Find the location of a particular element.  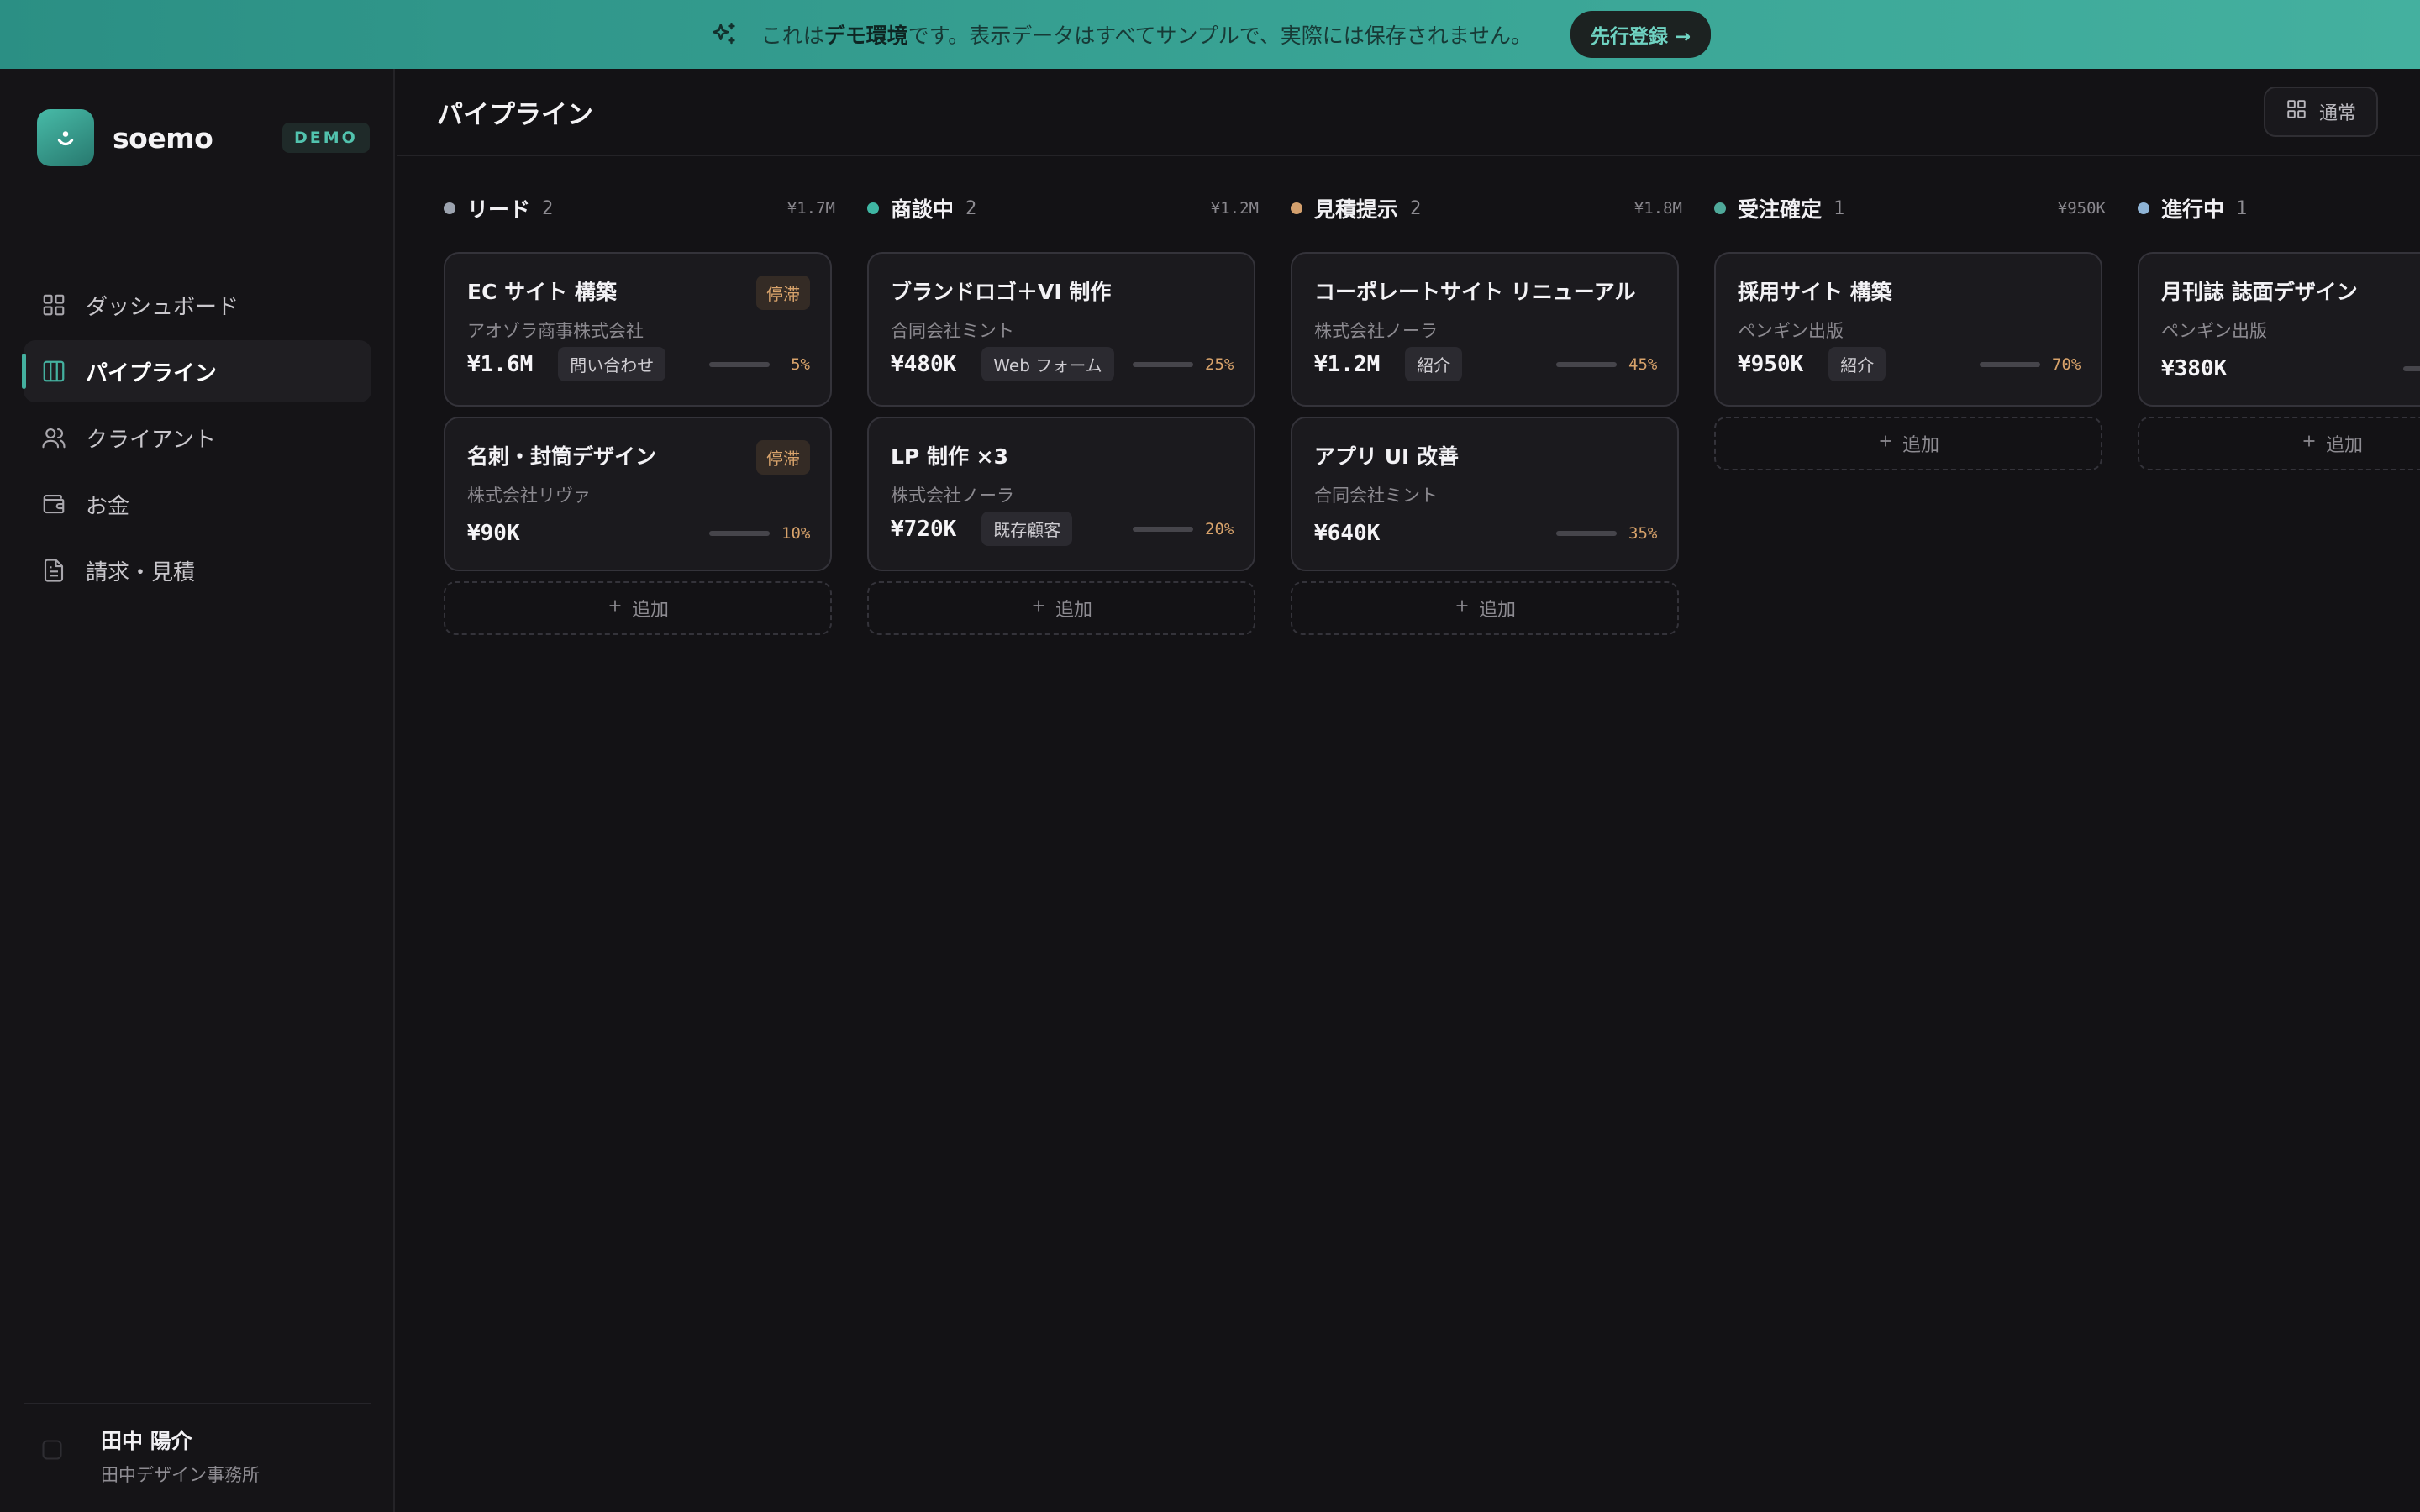

deal-amount: ¥640K is located at coordinates (1347, 533).